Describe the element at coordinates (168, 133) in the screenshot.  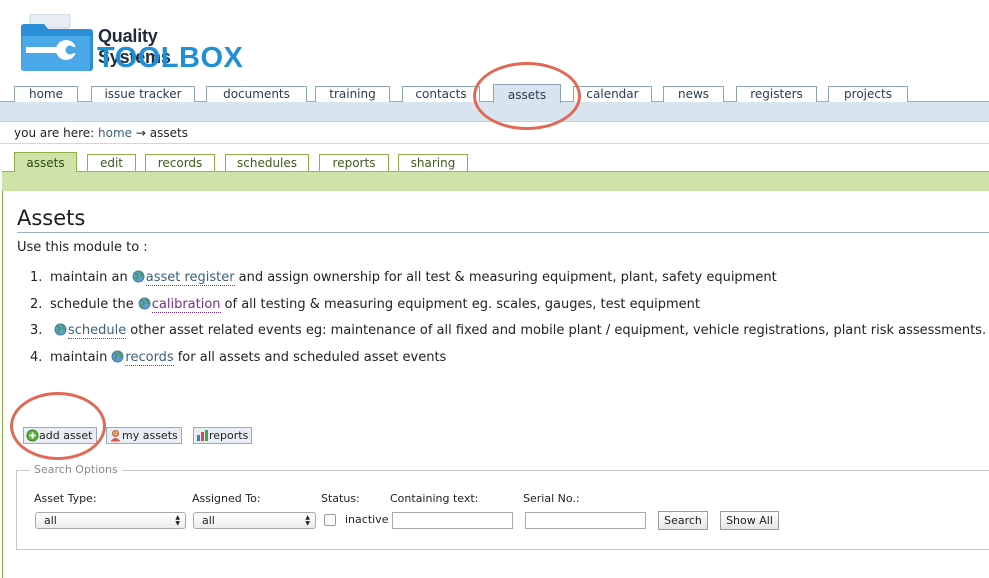
I see `breadcrumb-current: assets` at that location.